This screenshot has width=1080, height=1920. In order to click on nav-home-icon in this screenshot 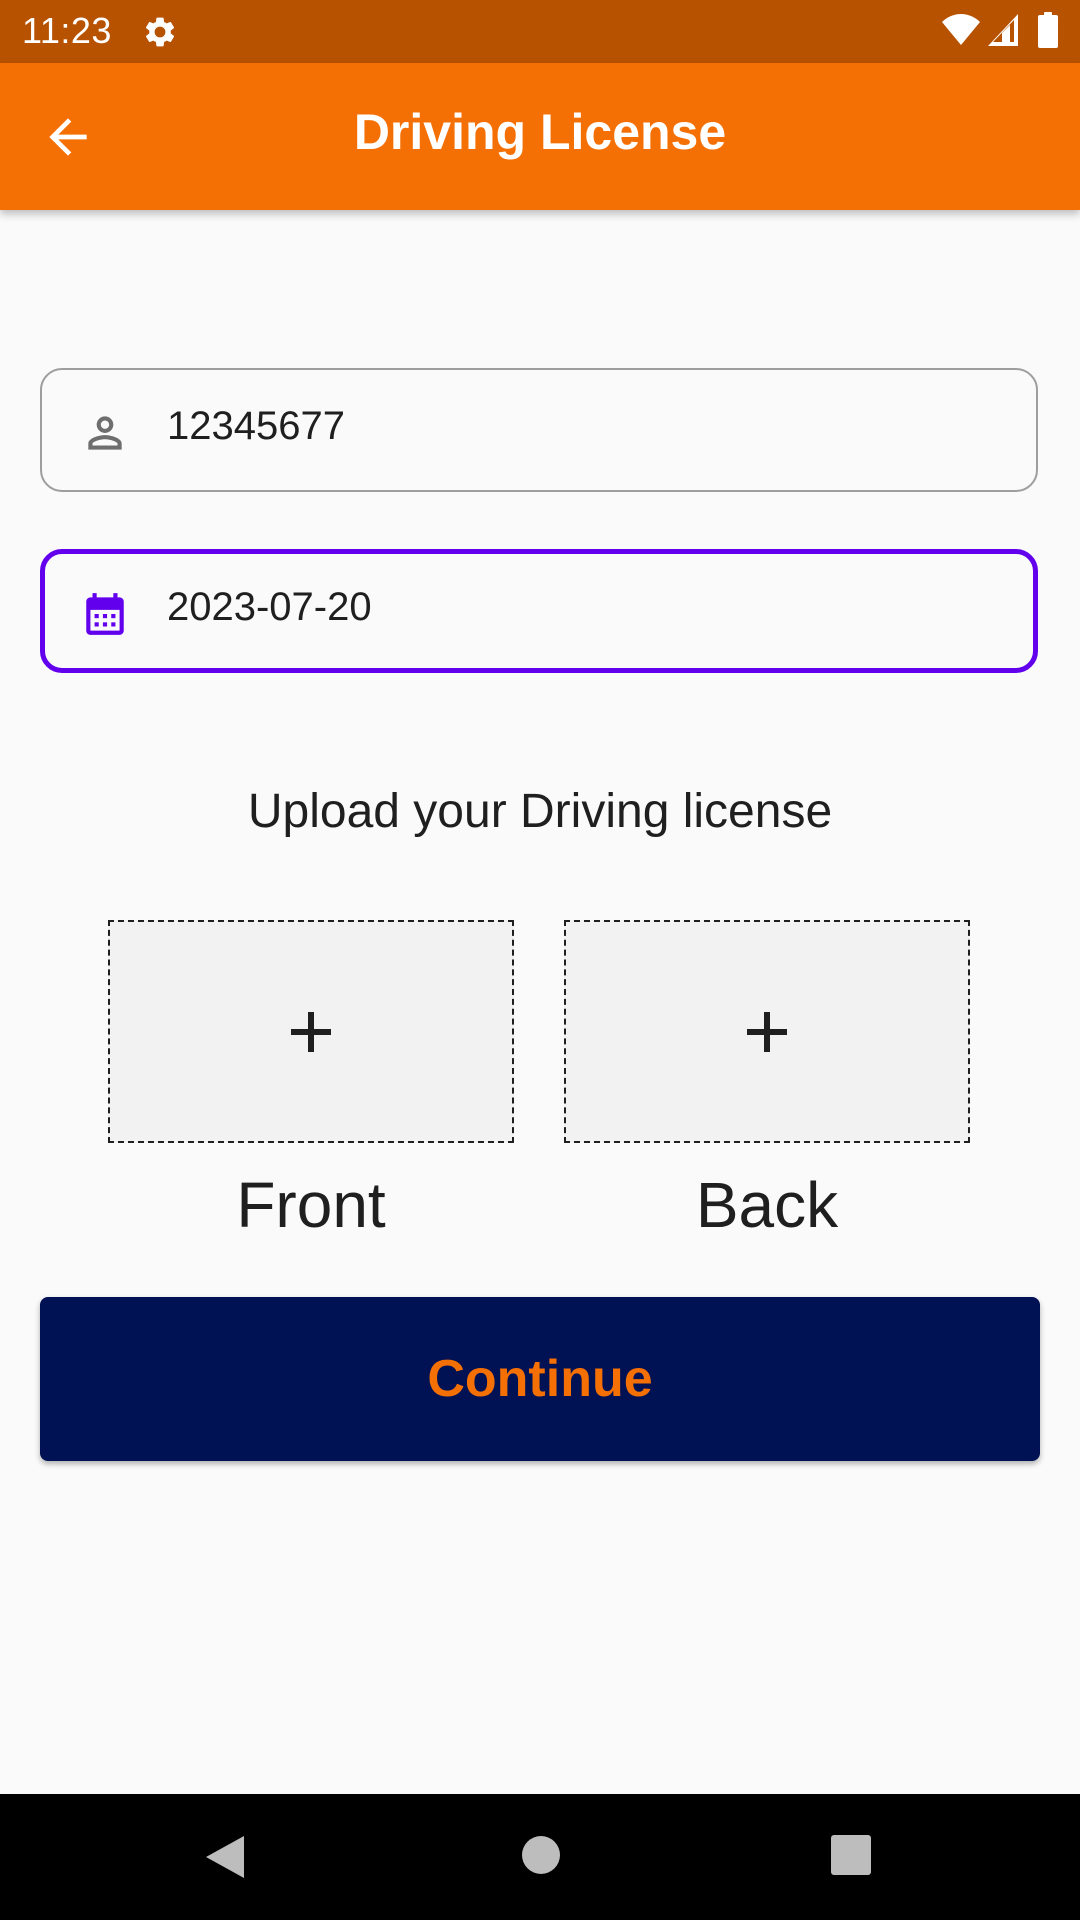, I will do `click(541, 1855)`.